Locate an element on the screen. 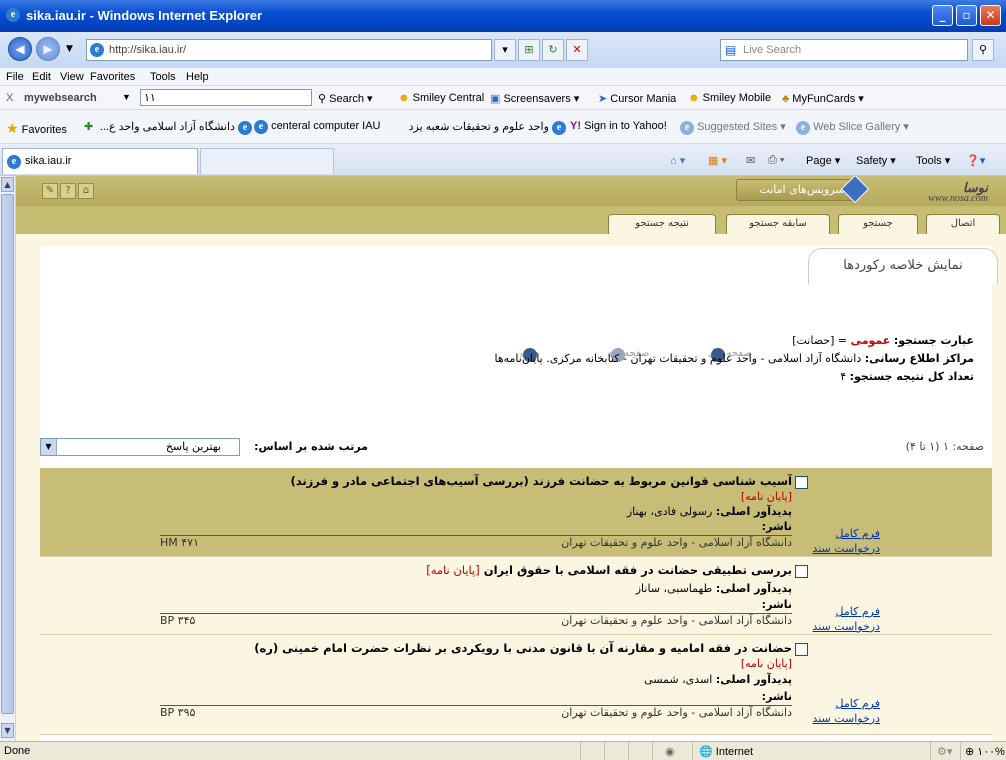 The image size is (1006, 760). nav-tab-search: جستجو is located at coordinates (878, 224).